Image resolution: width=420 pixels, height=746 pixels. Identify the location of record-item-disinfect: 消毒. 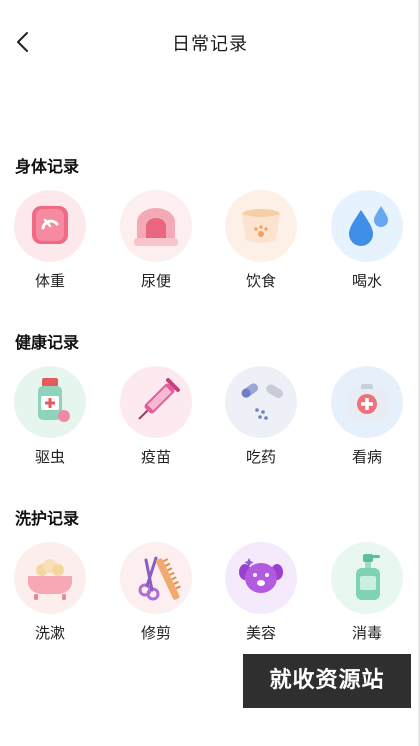
(366, 594).